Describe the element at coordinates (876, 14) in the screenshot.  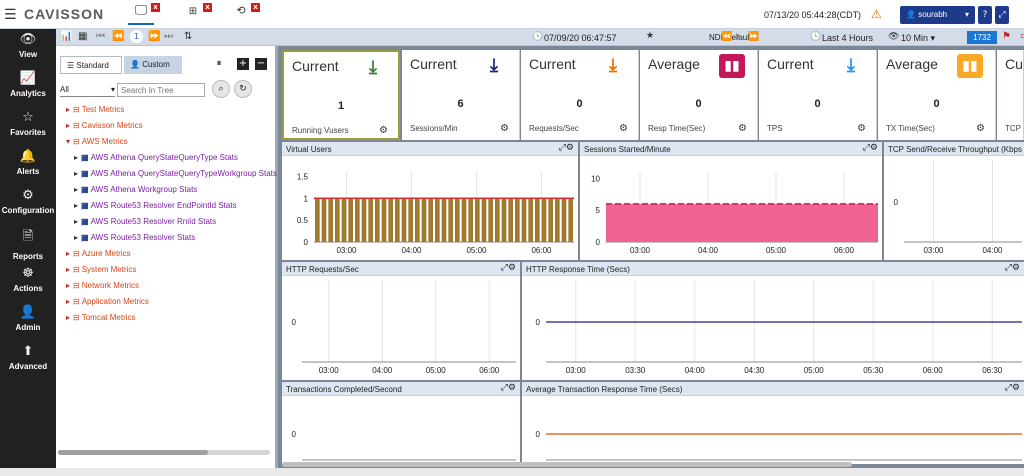
I see `alert-icon: ⚠` at that location.